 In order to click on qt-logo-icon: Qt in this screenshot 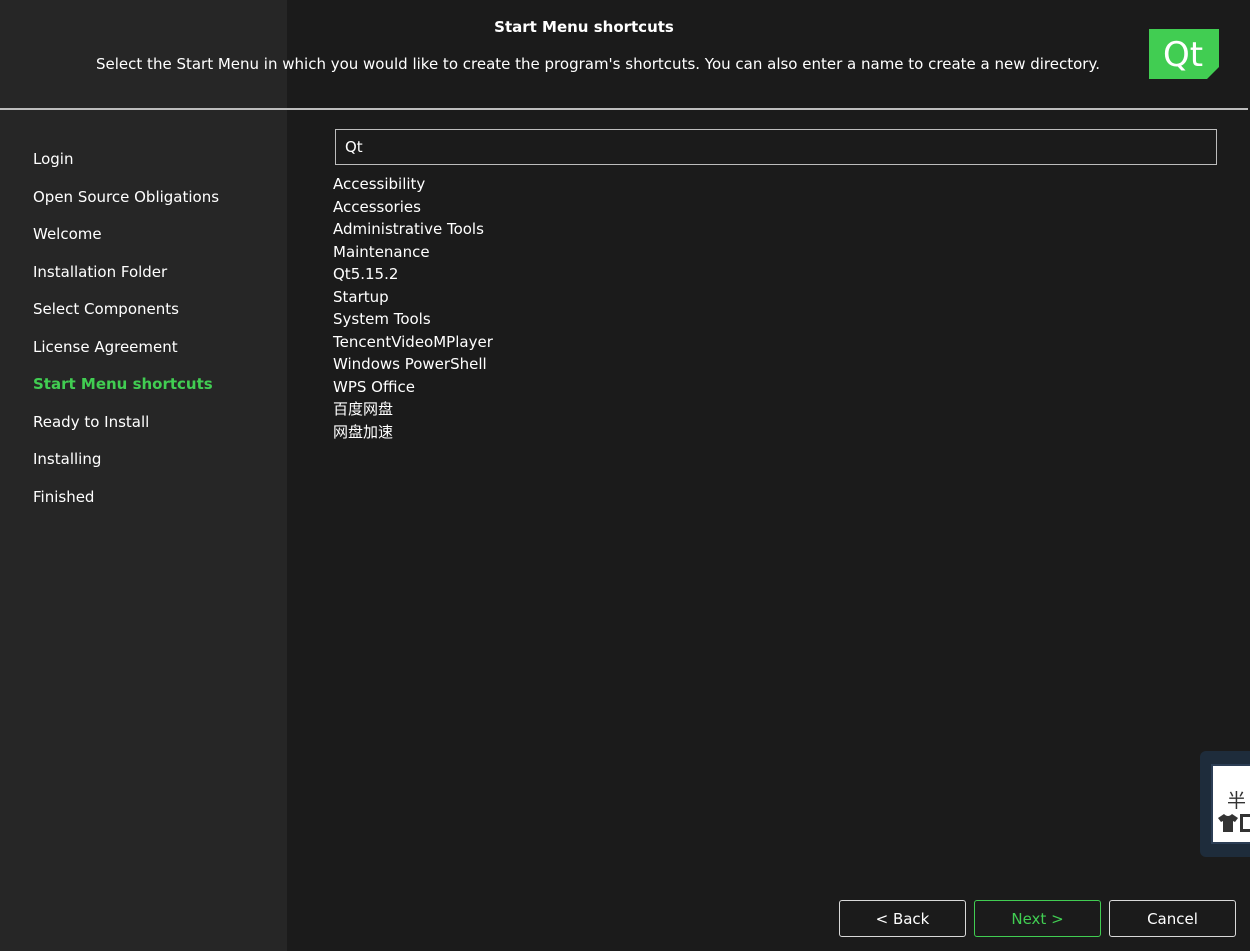, I will do `click(1184, 54)`.